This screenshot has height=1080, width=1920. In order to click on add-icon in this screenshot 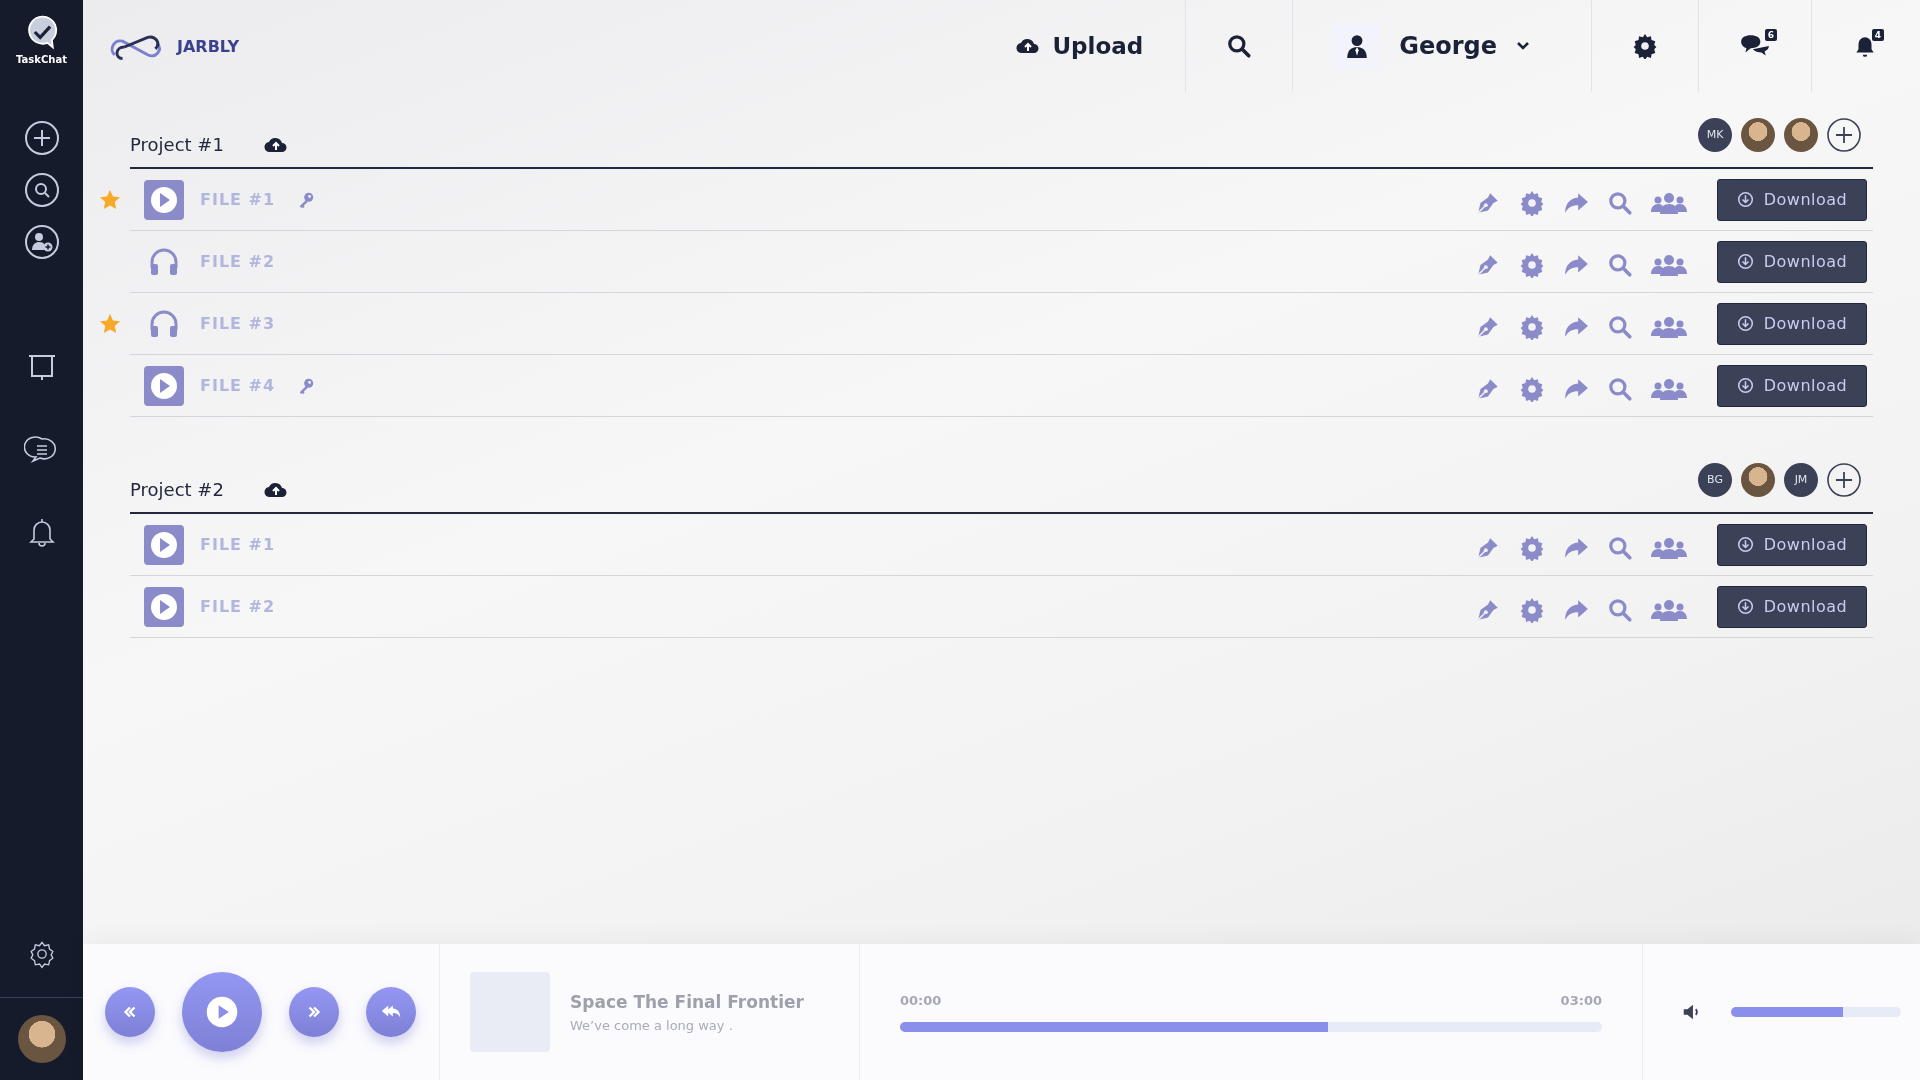, I will do `click(41, 138)`.